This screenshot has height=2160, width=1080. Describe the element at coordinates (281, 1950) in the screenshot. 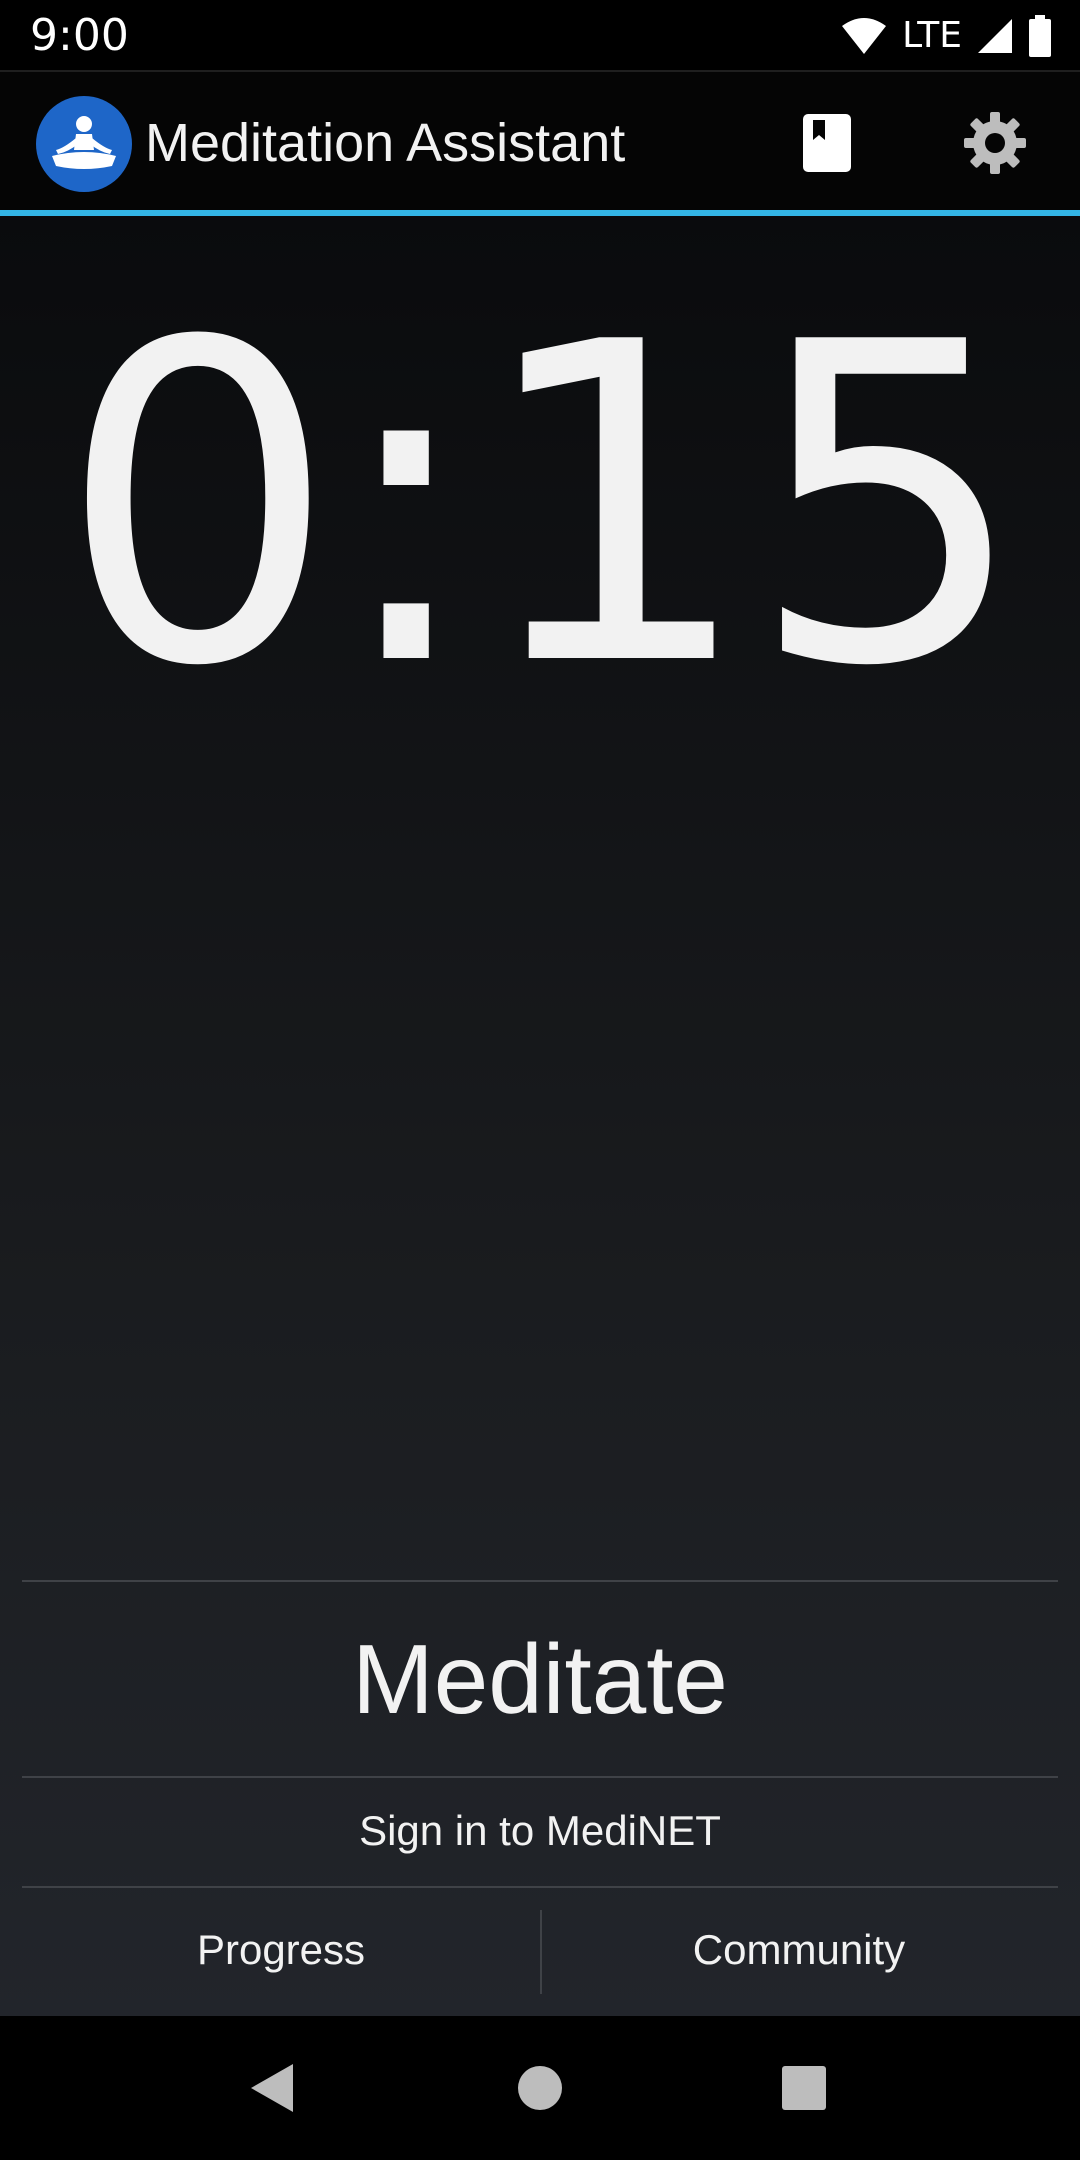

I see `progress-button: Progress` at that location.